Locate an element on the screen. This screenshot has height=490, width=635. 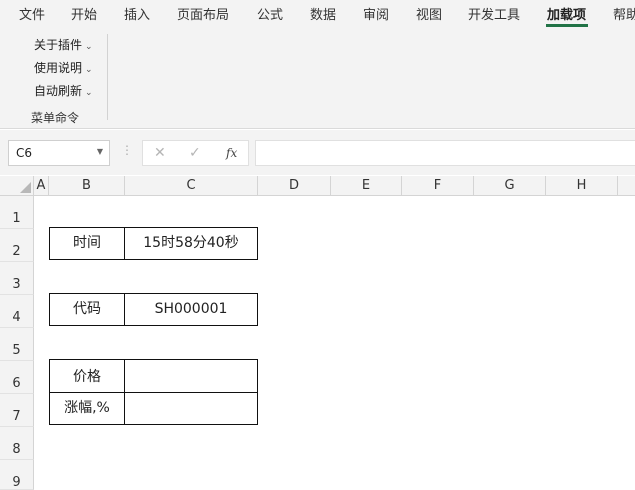
row-header-2: 2 is located at coordinates (17, 245).